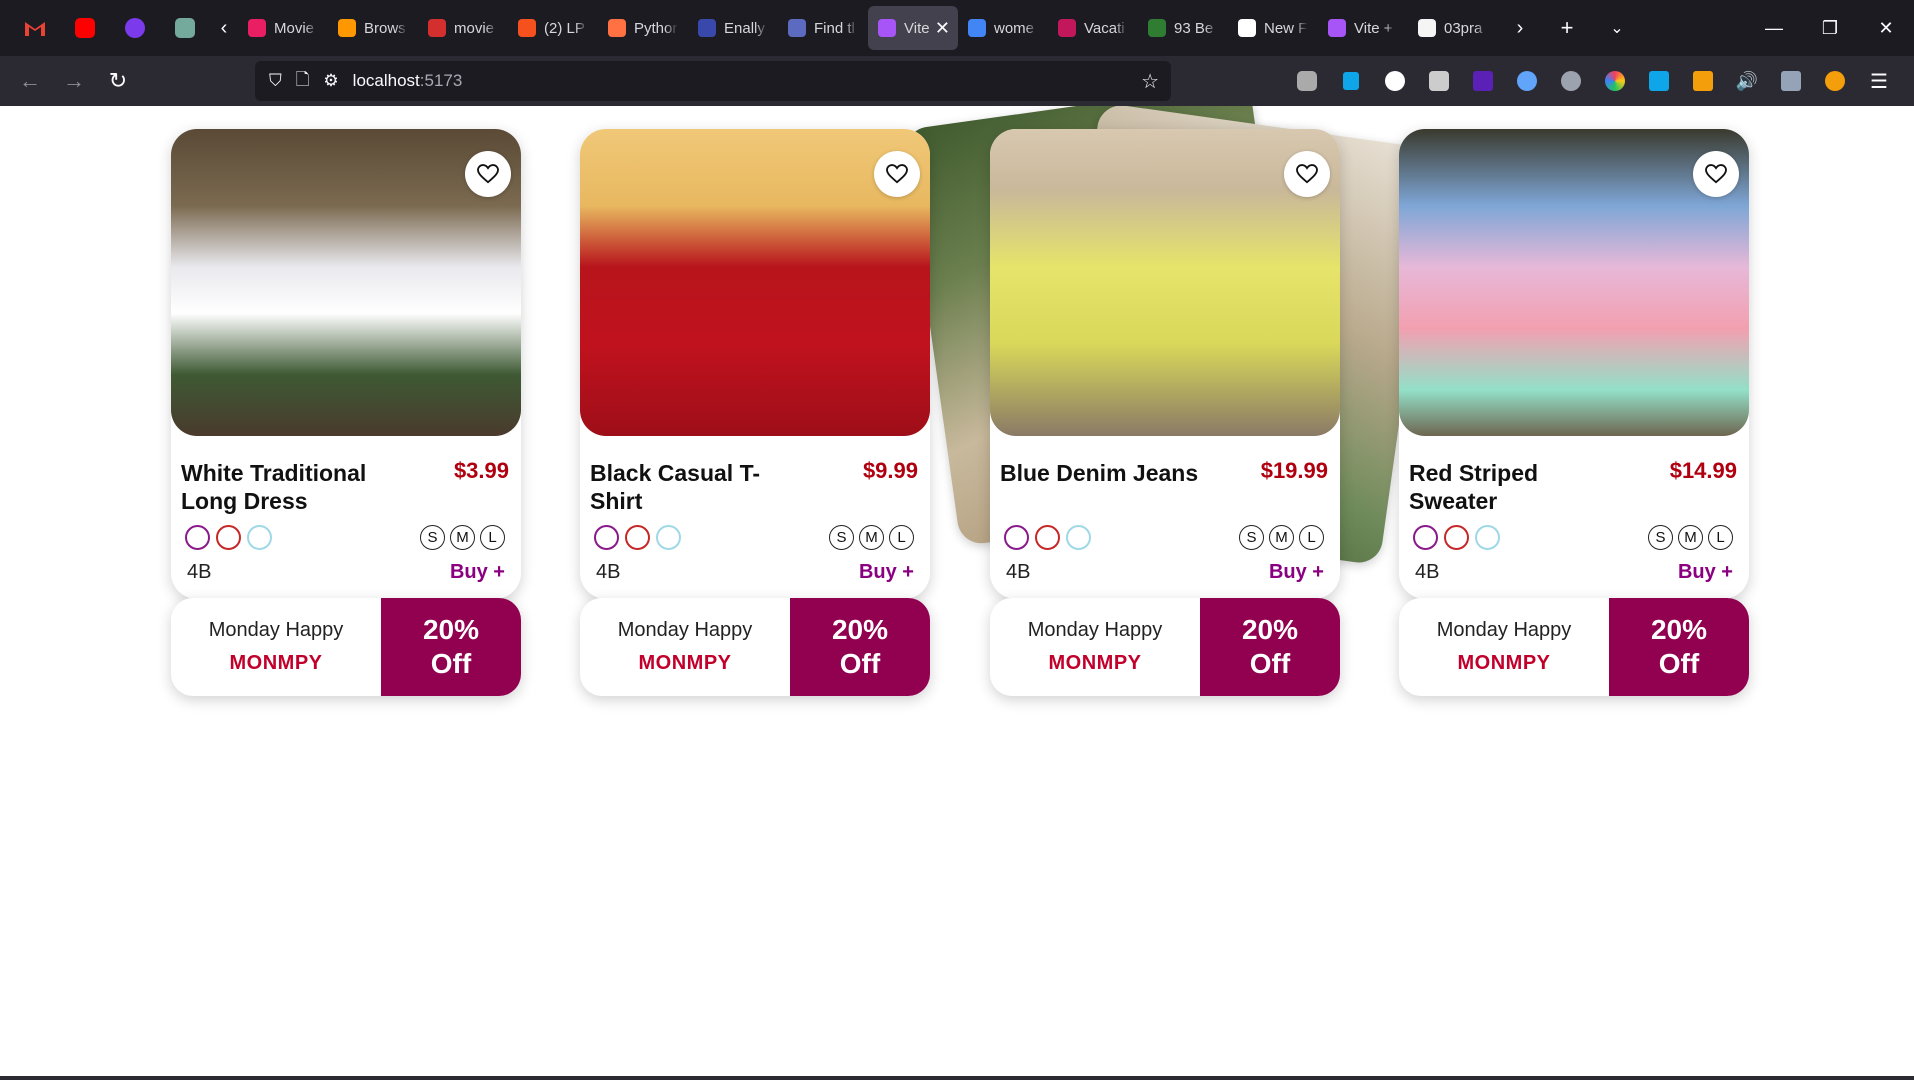  What do you see at coordinates (1453, 28) in the screenshot?
I see `browser-tab: 03pra` at bounding box center [1453, 28].